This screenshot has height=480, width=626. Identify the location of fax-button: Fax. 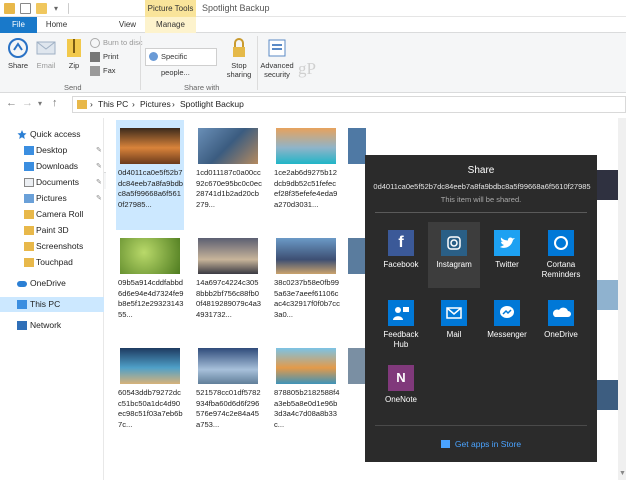
(103, 71).